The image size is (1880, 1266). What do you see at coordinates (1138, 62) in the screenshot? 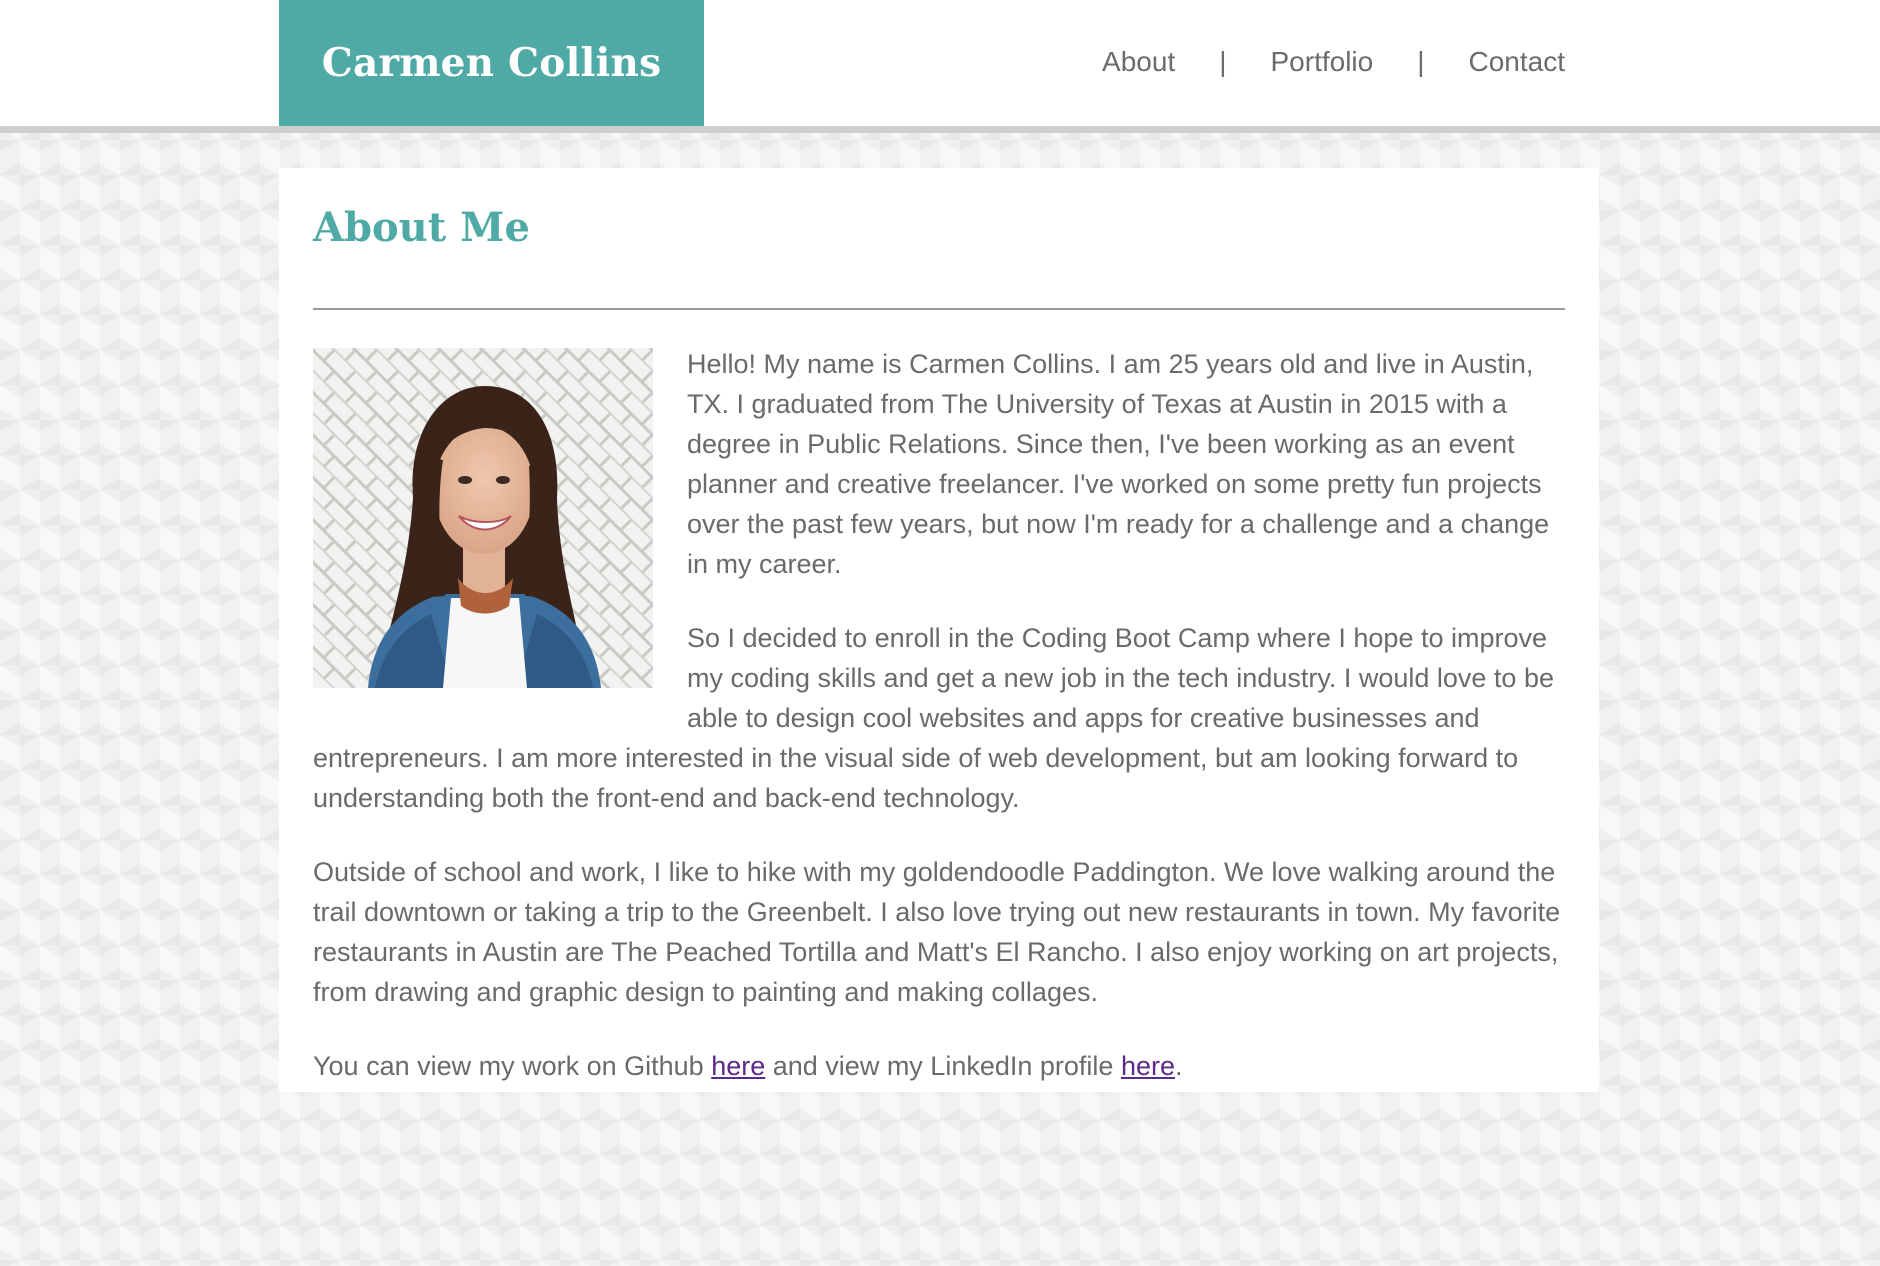
I see `nav-link-about: About` at bounding box center [1138, 62].